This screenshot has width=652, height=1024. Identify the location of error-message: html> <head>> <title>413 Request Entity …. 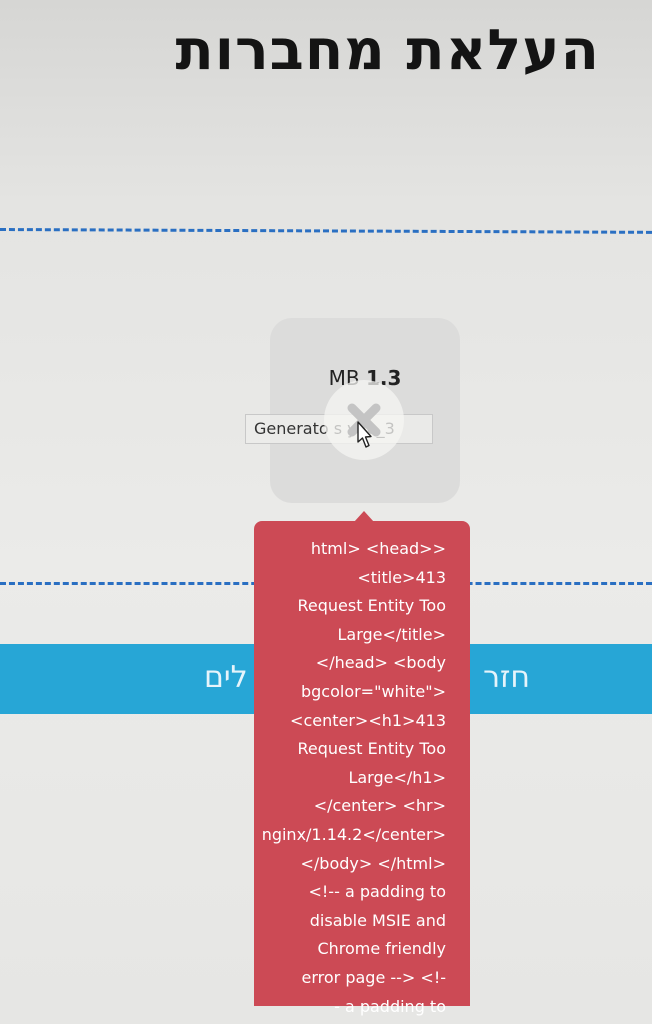
(353, 777).